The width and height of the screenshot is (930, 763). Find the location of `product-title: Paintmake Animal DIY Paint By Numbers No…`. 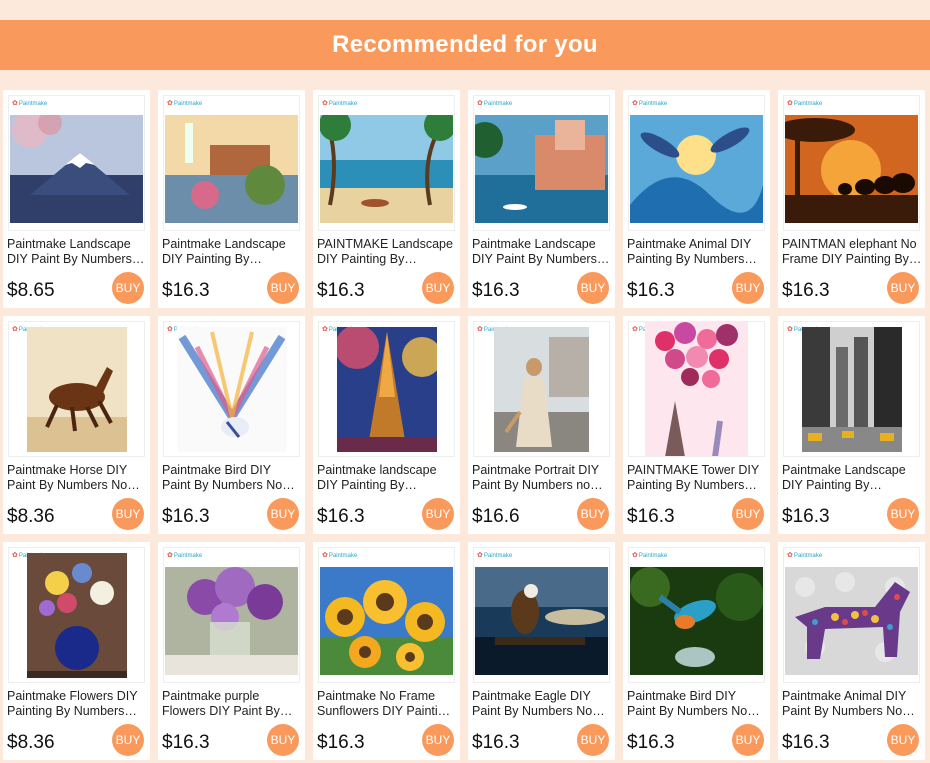

product-title: Paintmake Animal DIY Paint By Numbers No… is located at coordinates (852, 704).